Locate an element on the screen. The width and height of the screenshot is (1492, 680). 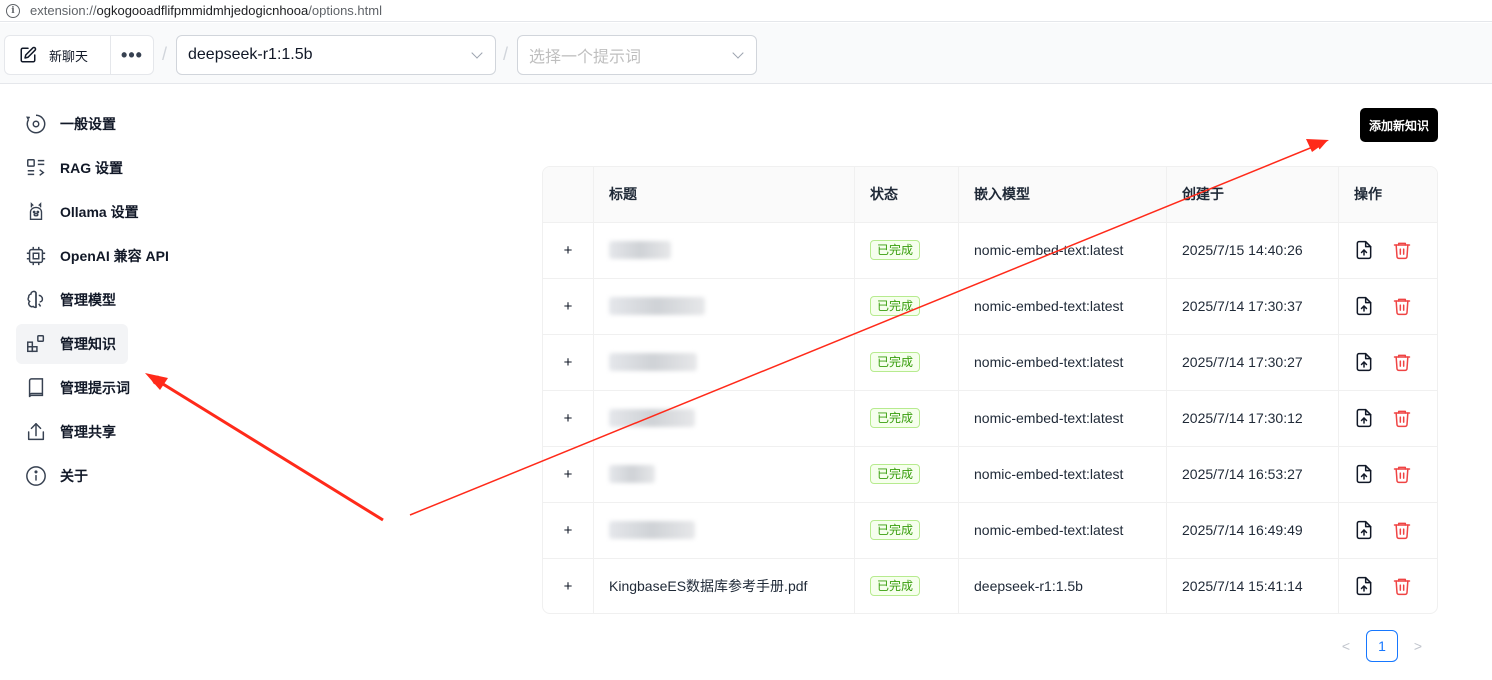
row-title: KingbaseES数据库参考手册.pdf is located at coordinates (708, 586).